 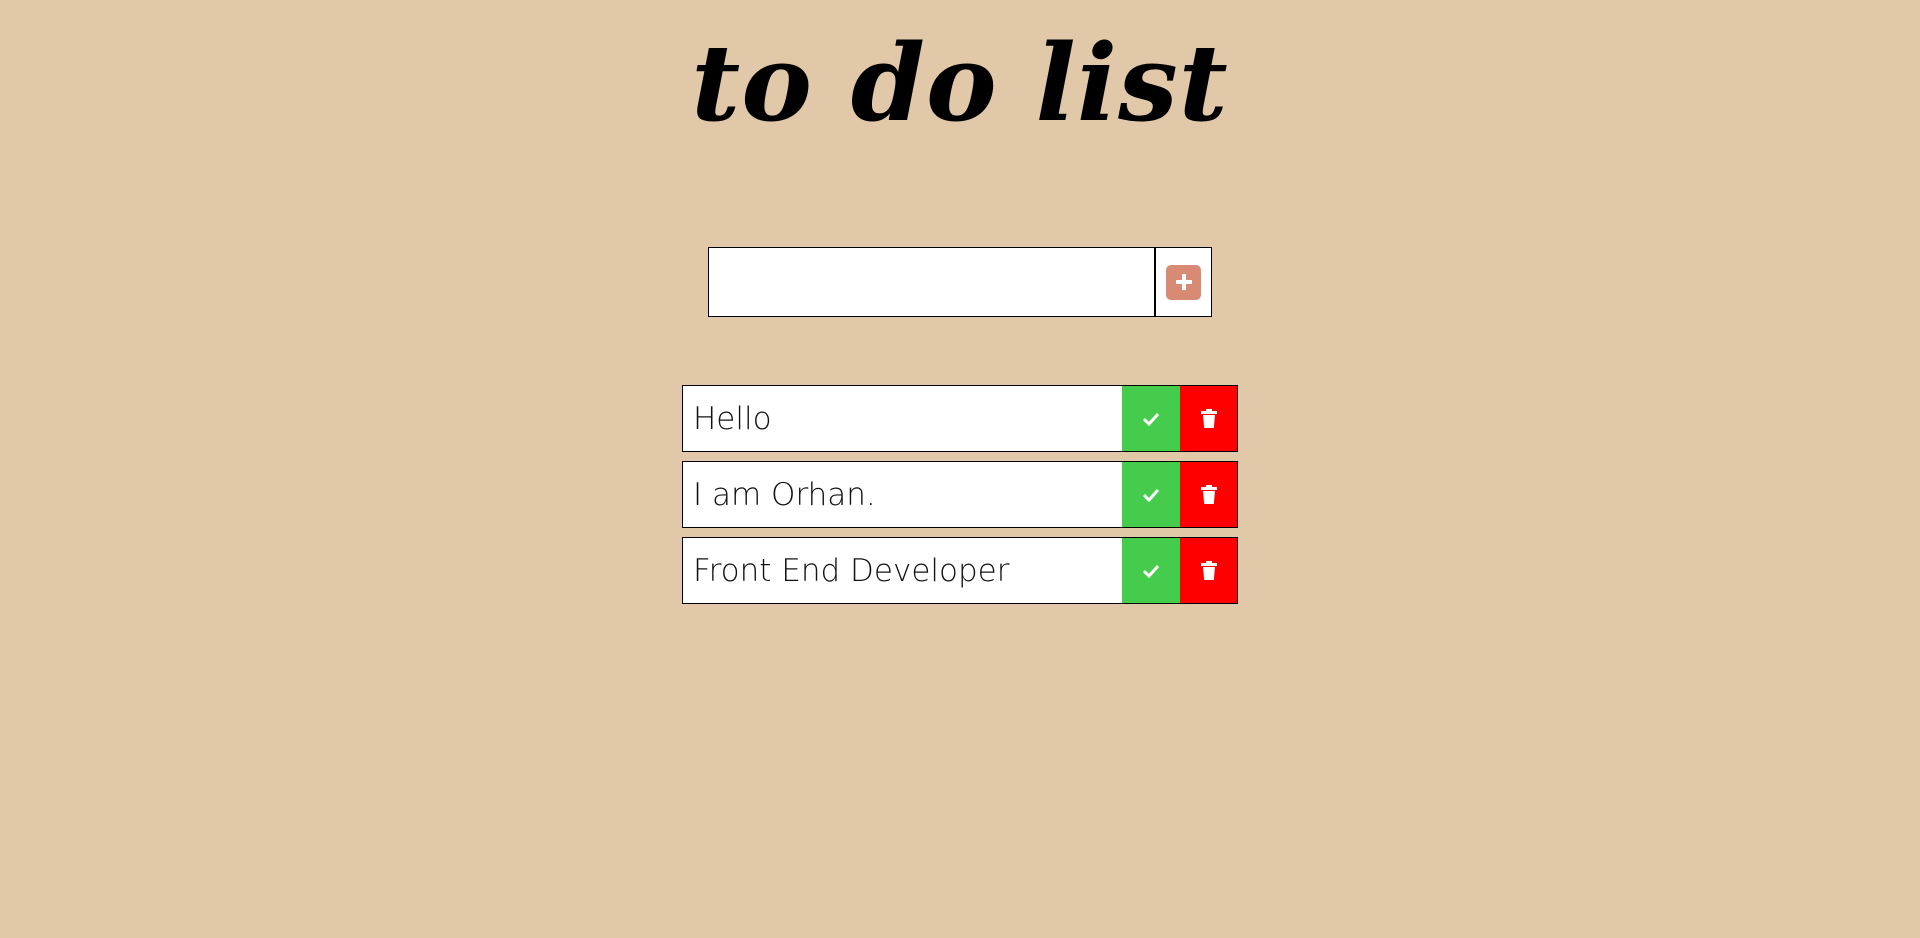 What do you see at coordinates (960, 418) in the screenshot?
I see `todo-item: Hello` at bounding box center [960, 418].